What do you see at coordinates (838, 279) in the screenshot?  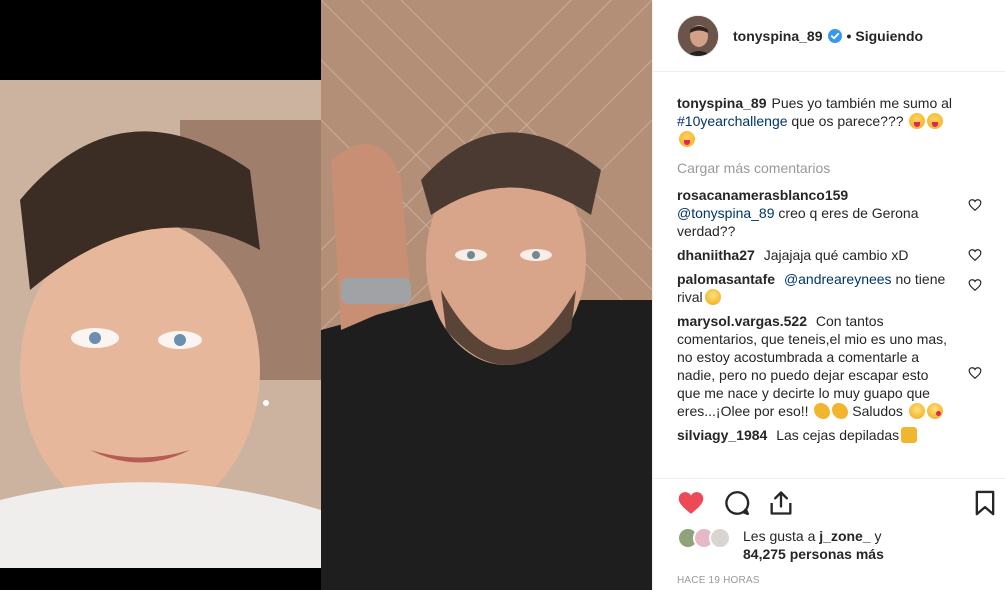 I see `mention-link: @andreareynees` at bounding box center [838, 279].